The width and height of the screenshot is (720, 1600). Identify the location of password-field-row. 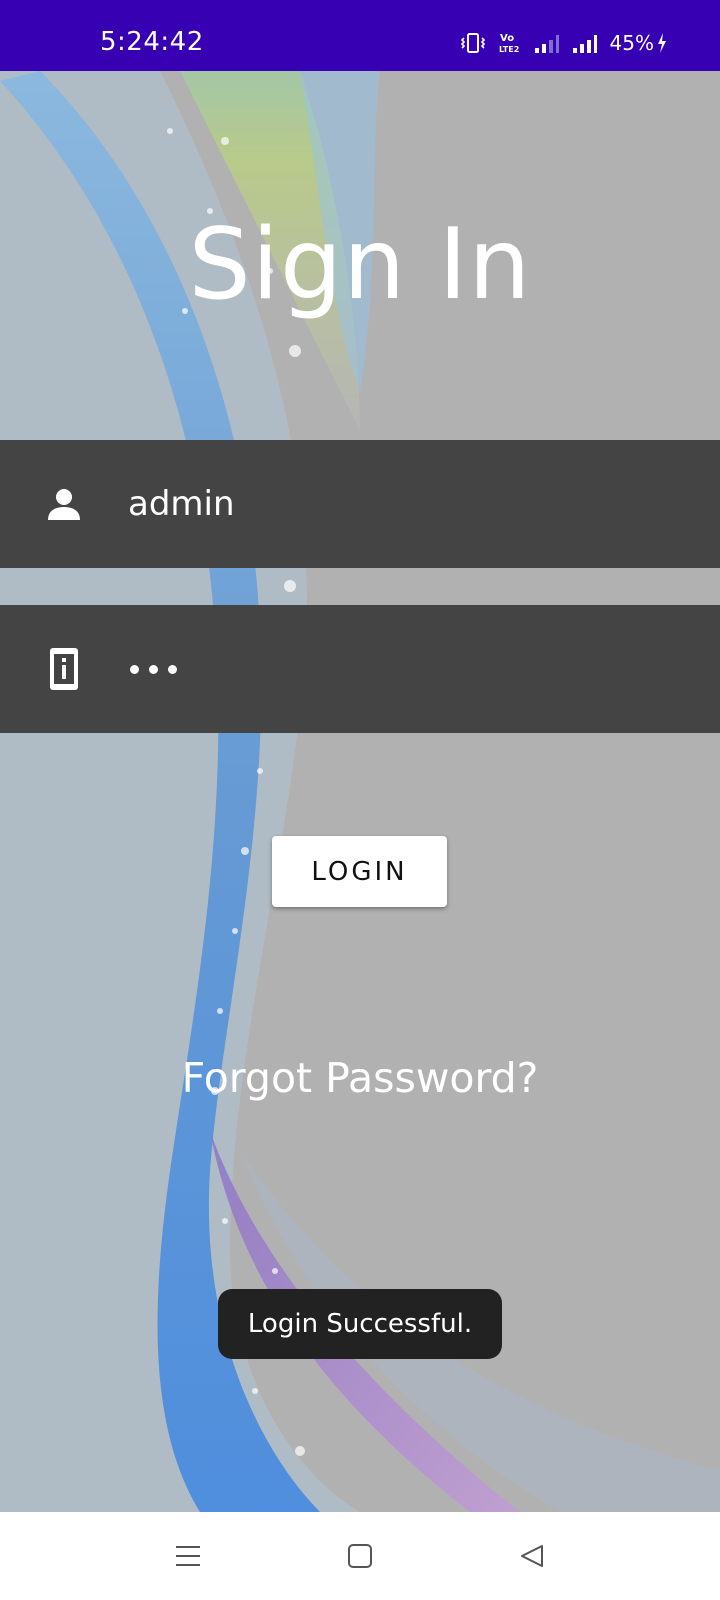
(360, 669).